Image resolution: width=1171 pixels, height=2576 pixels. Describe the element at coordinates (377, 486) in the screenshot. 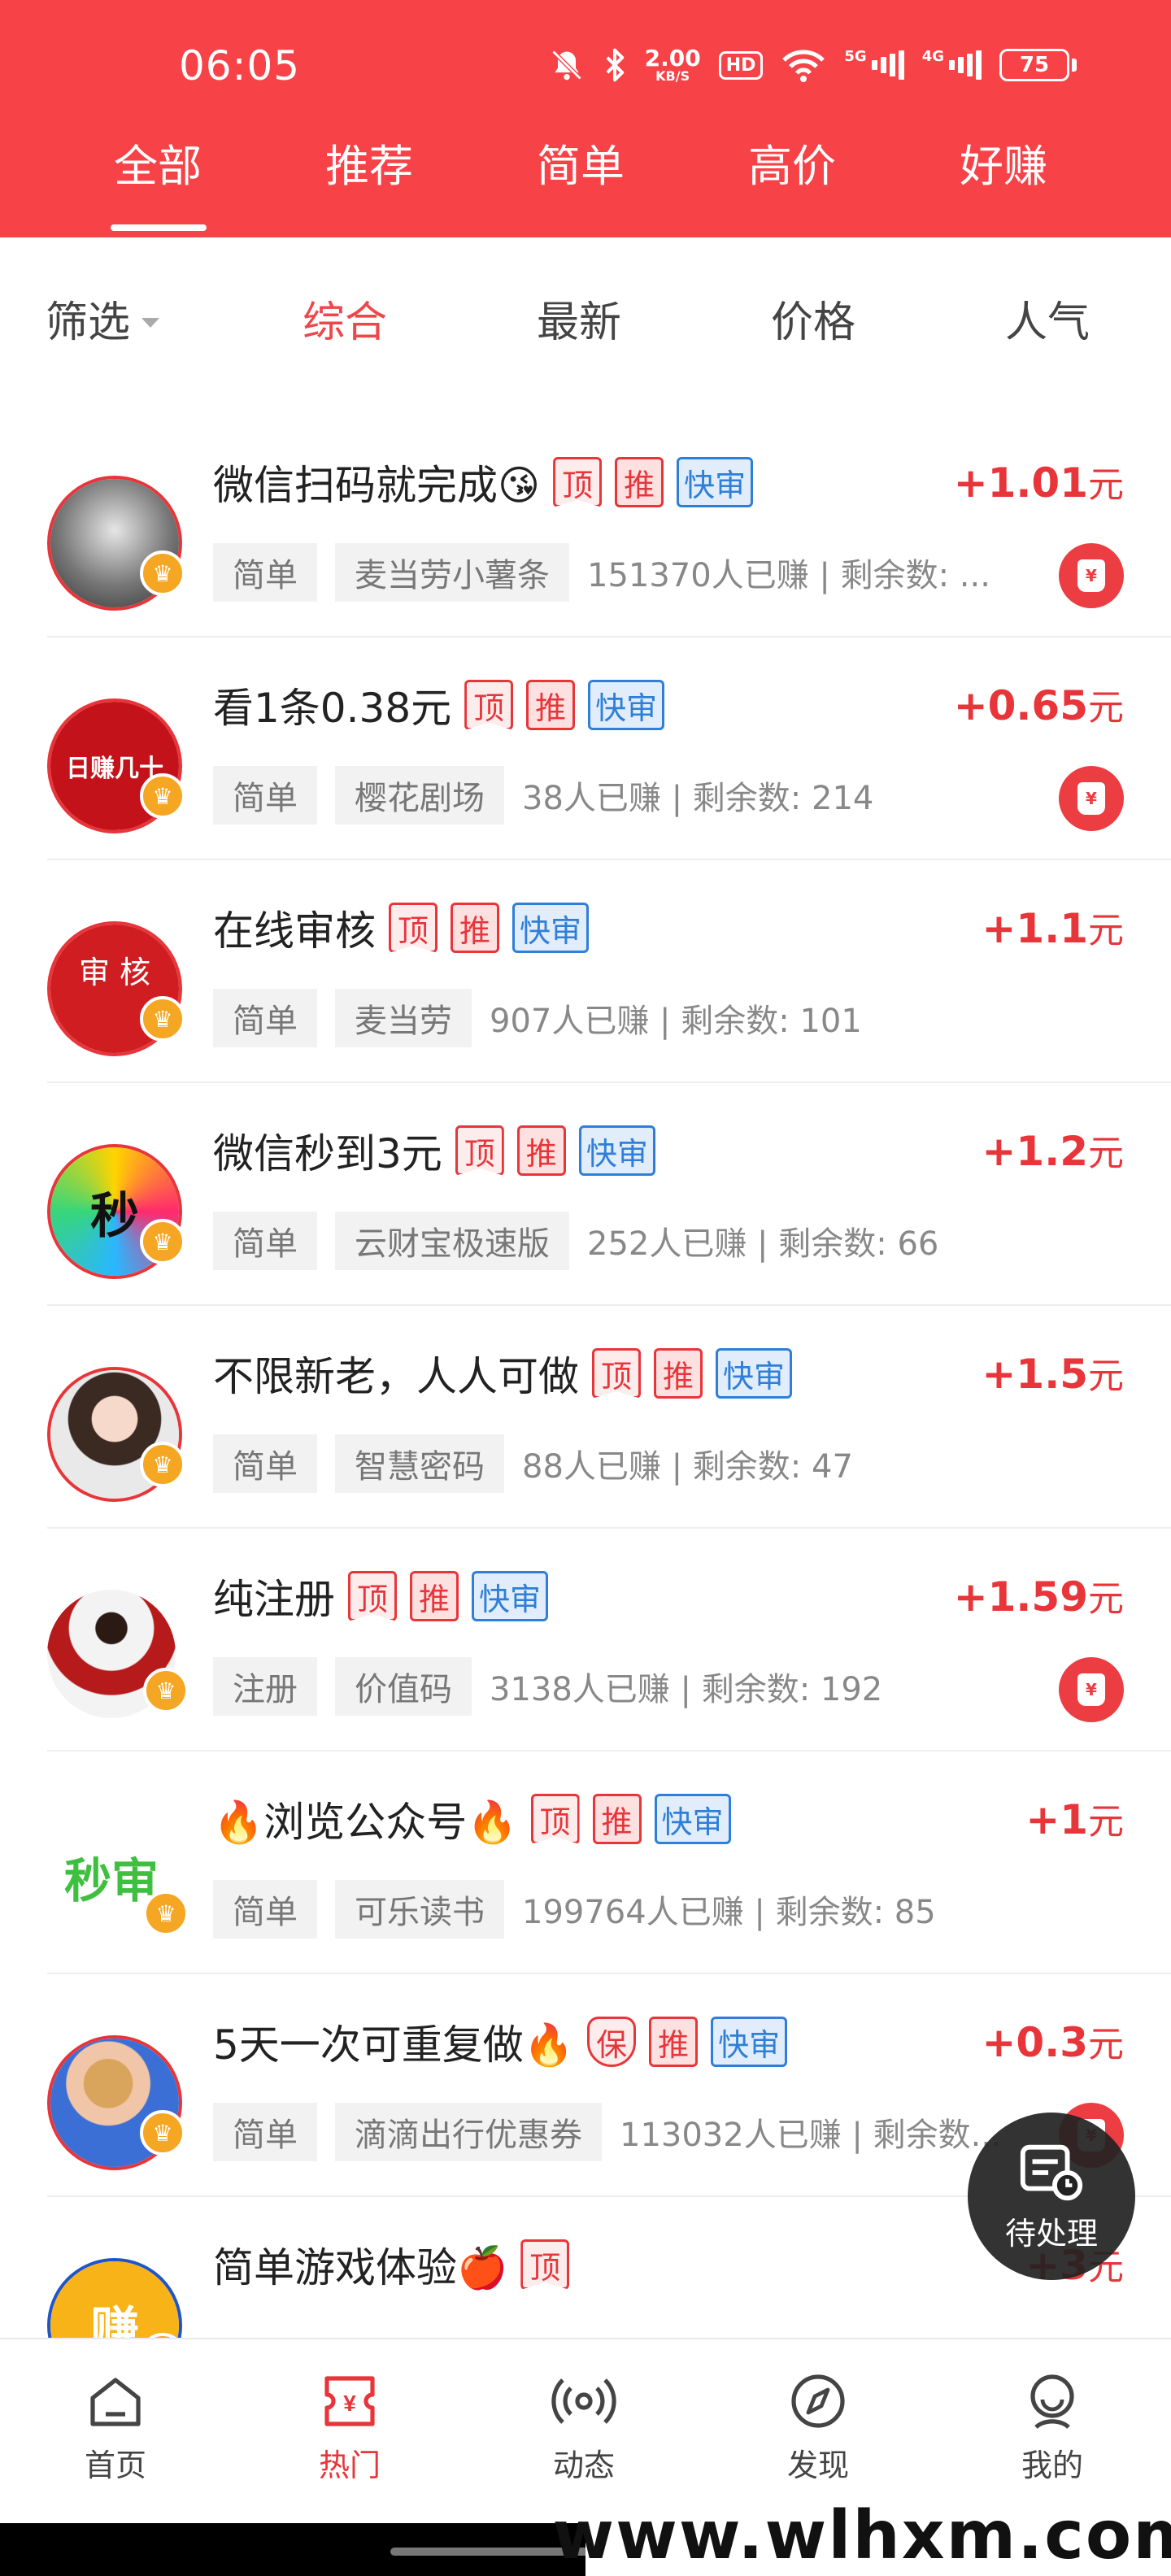

I see `task-title: 微信扫码就完成😘` at that location.